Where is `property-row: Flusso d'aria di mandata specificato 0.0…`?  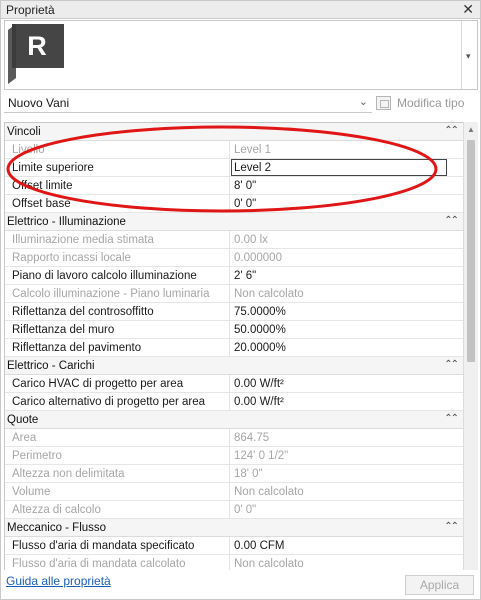 property-row: Flusso d'aria di mandata specificato 0.0… is located at coordinates (234, 546).